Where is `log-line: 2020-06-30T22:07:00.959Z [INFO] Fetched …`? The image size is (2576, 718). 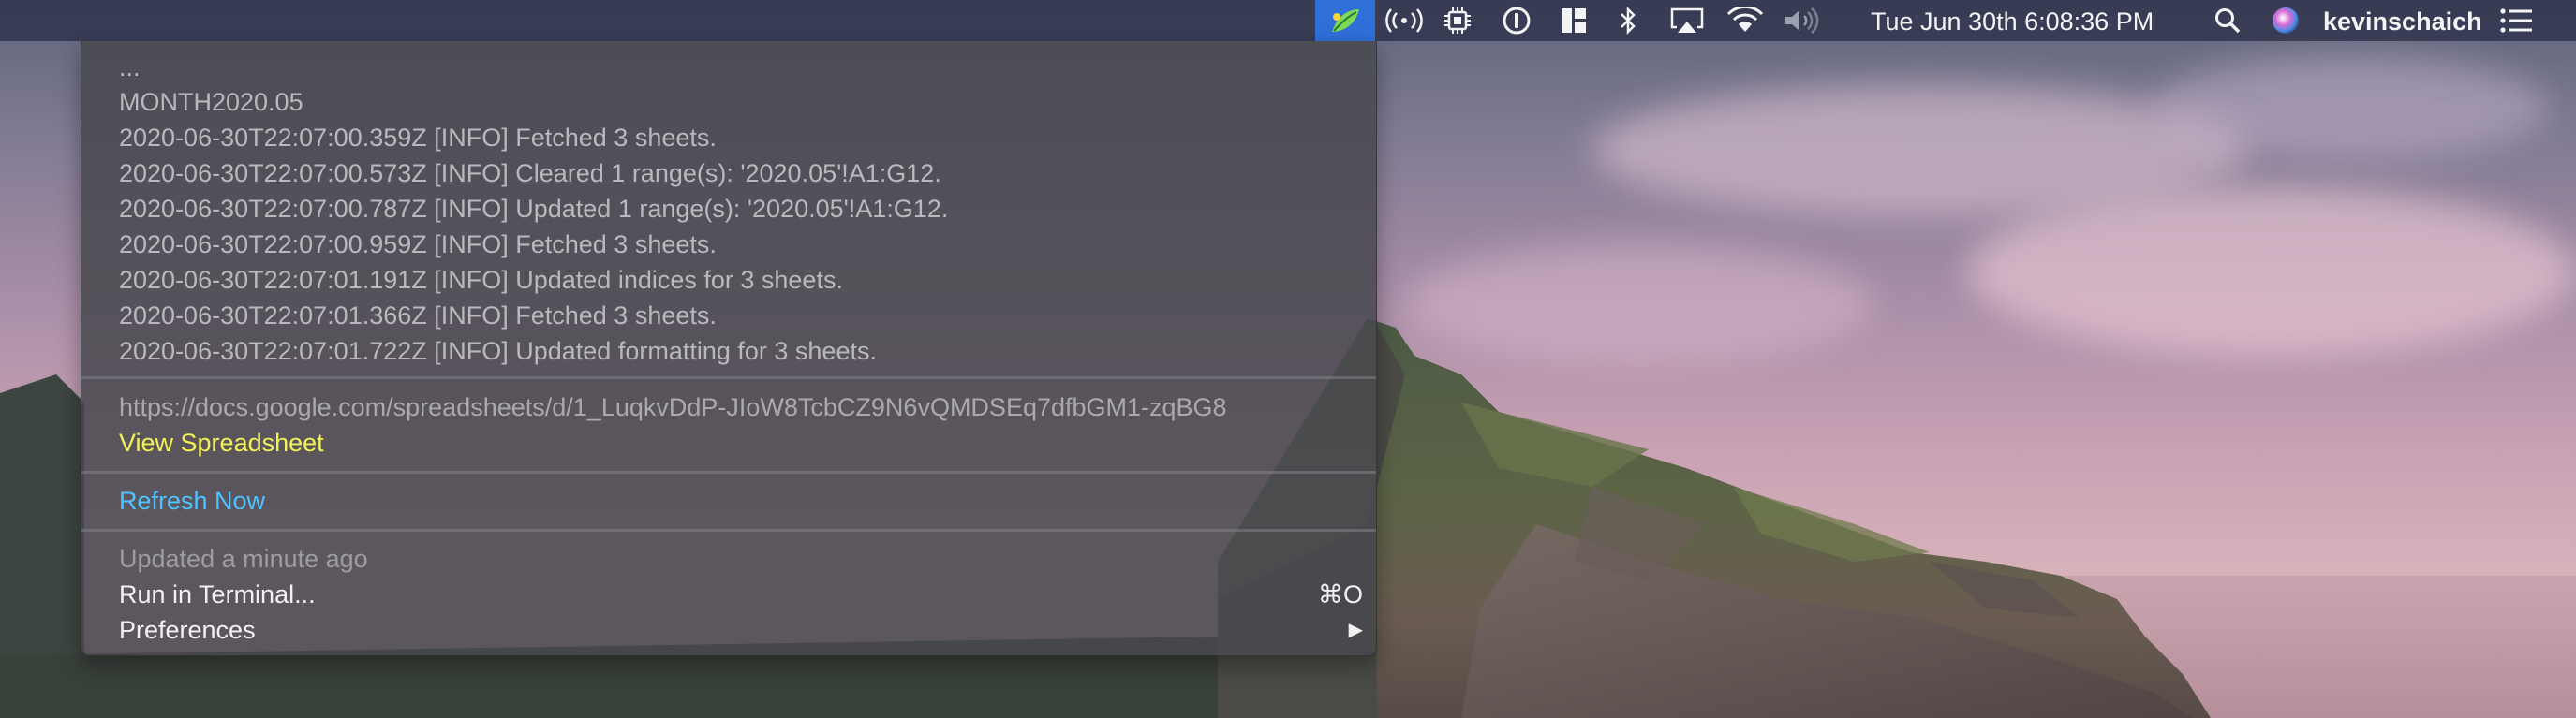
log-line: 2020-06-30T22:07:00.959Z [INFO] Fetched … is located at coordinates (418, 244).